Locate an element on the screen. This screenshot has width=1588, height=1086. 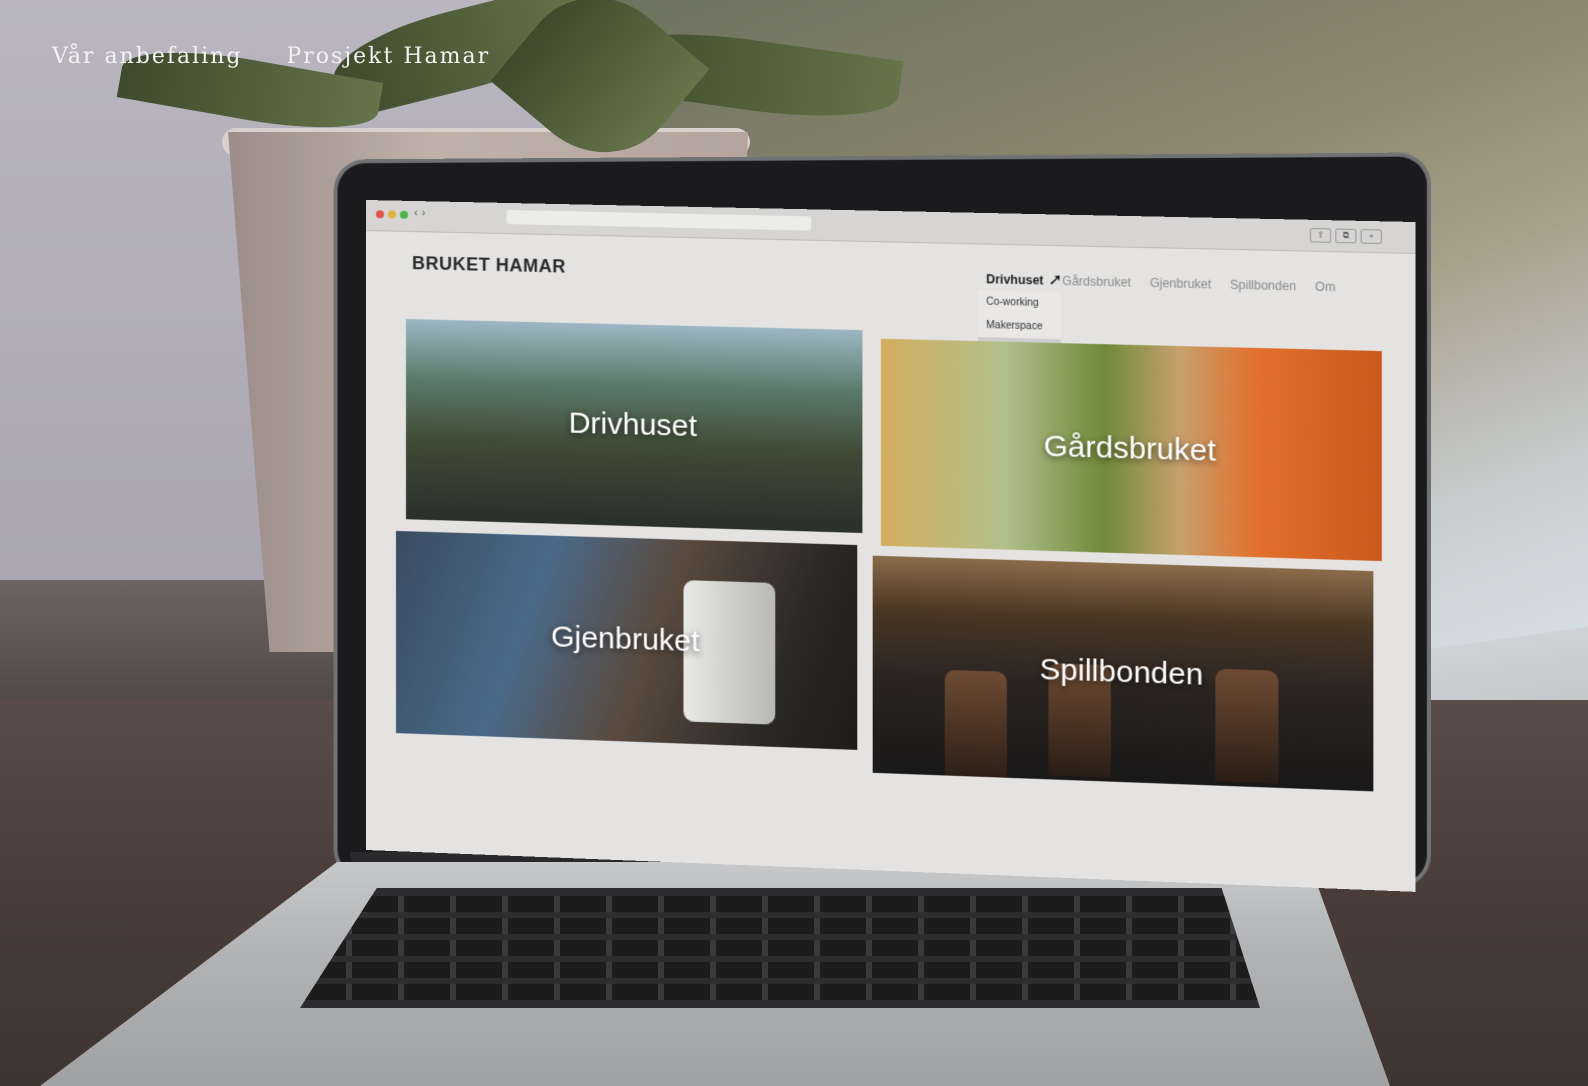
site-nav-om: Om is located at coordinates (1325, 287).